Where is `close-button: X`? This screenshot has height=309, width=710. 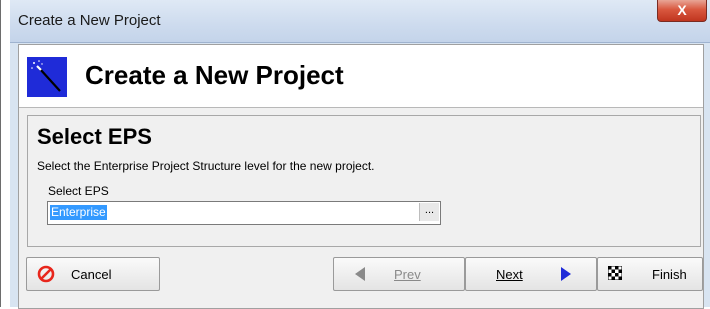
close-button: X is located at coordinates (682, 11).